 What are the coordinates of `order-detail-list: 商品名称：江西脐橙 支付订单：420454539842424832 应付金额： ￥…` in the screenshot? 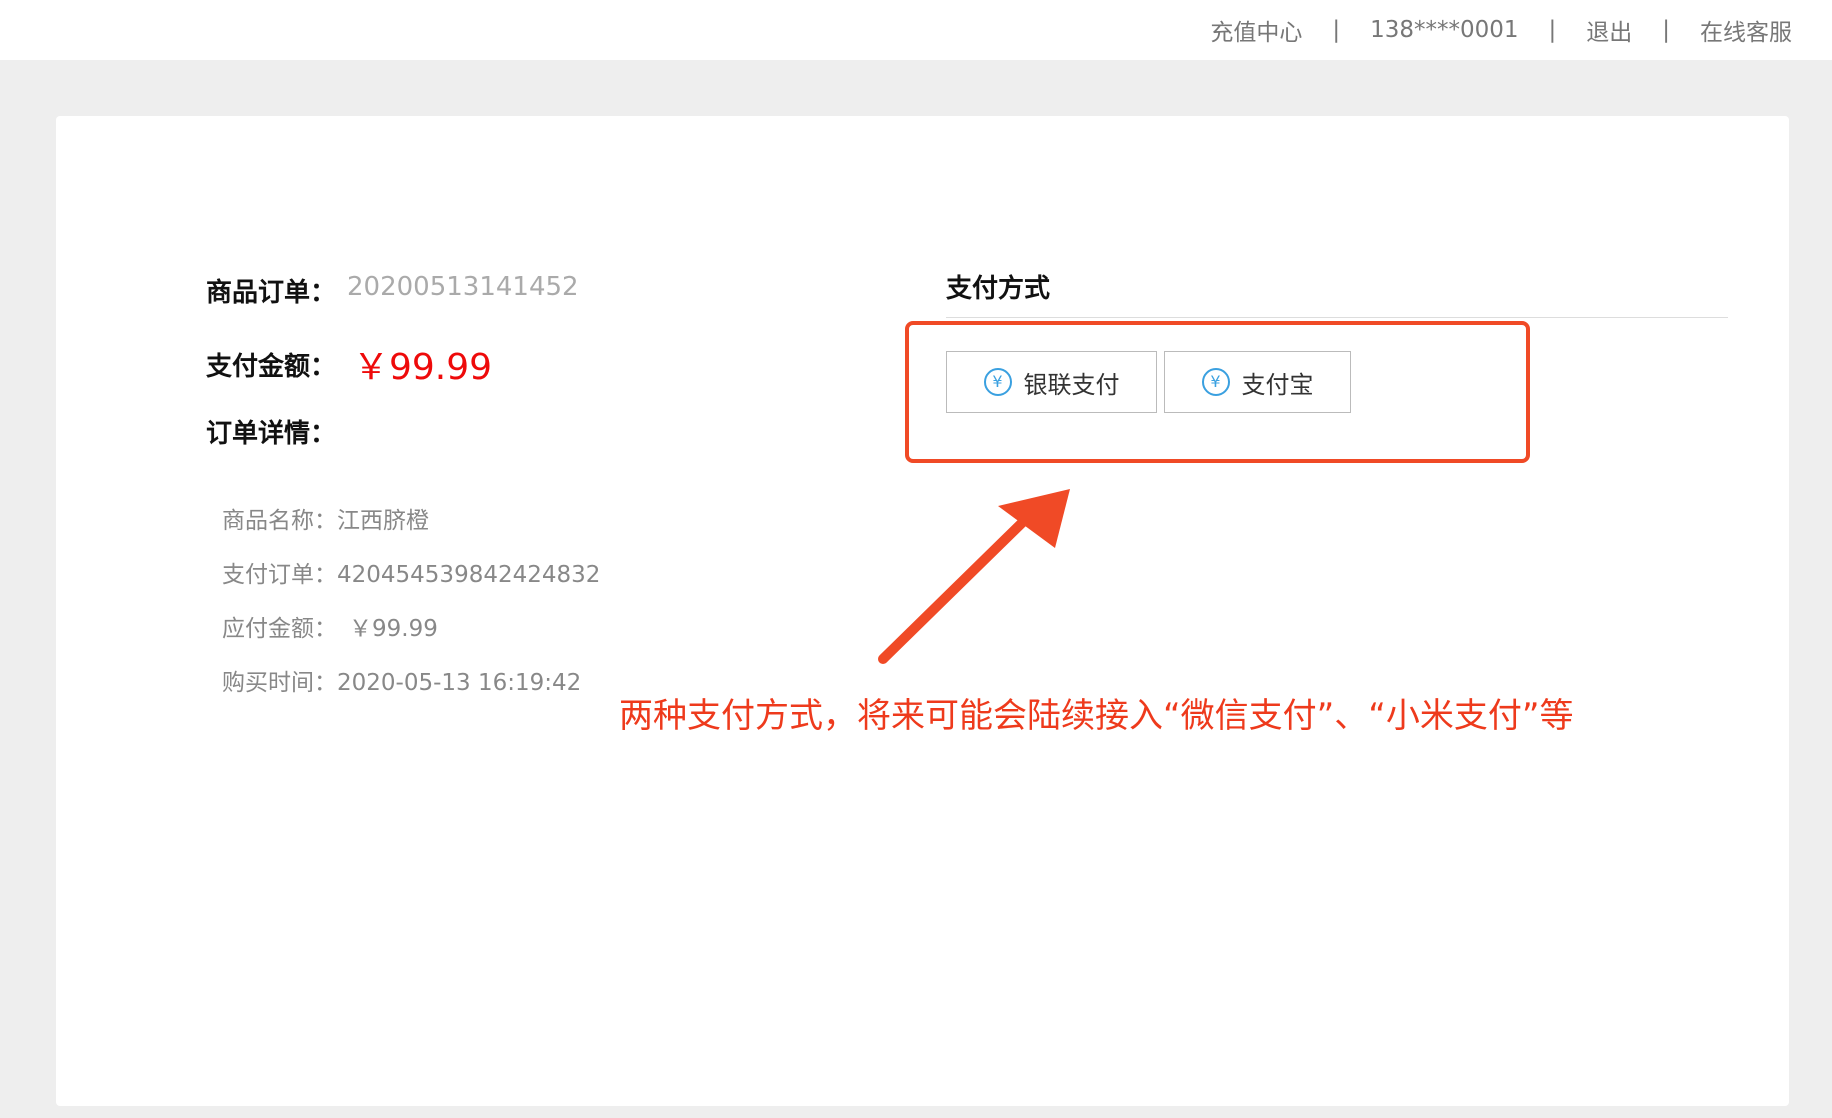 It's located at (411, 609).